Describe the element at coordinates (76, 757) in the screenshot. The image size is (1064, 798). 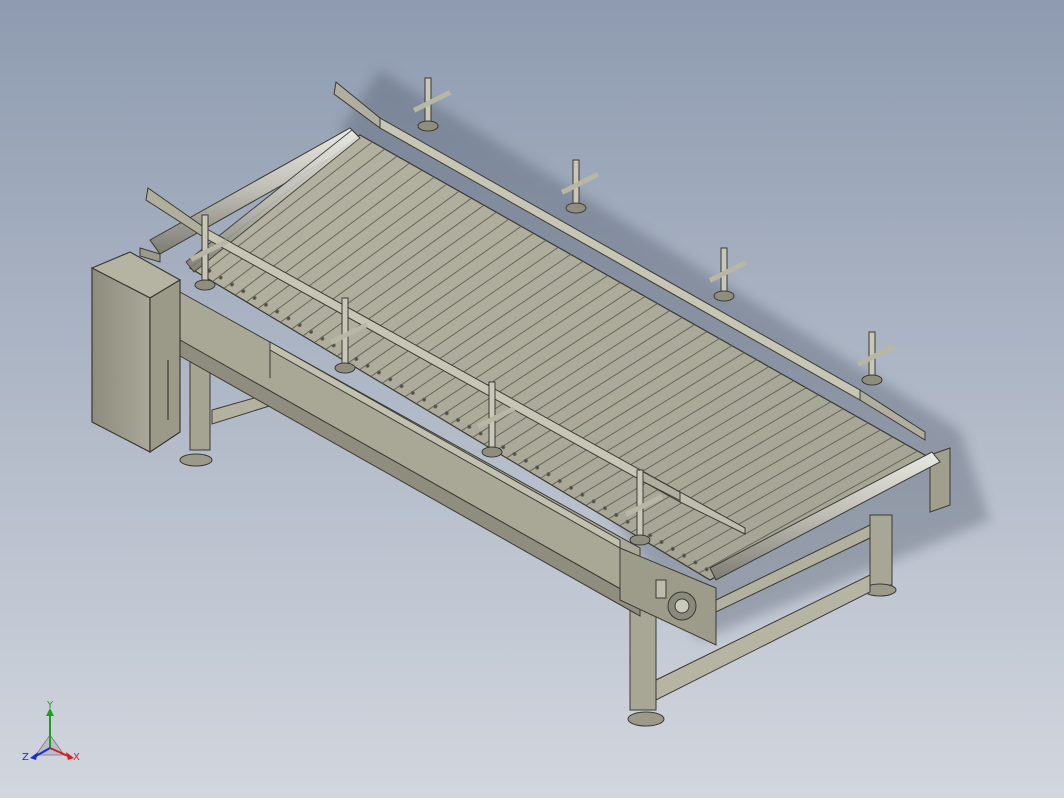
I see `x-axis-label: X` at that location.